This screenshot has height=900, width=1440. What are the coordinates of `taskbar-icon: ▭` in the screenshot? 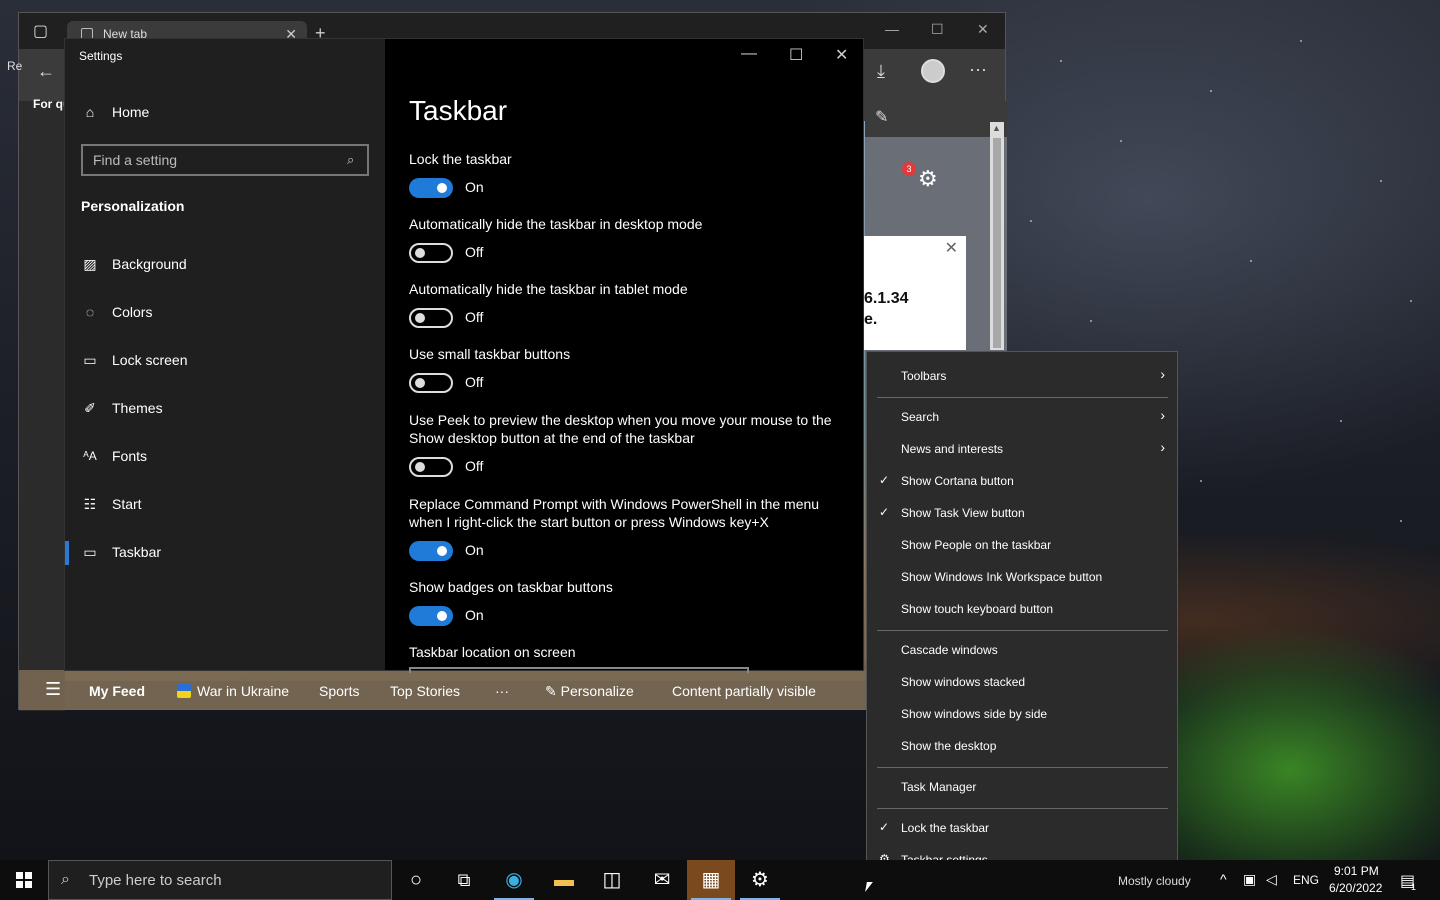 It's located at (90, 552).